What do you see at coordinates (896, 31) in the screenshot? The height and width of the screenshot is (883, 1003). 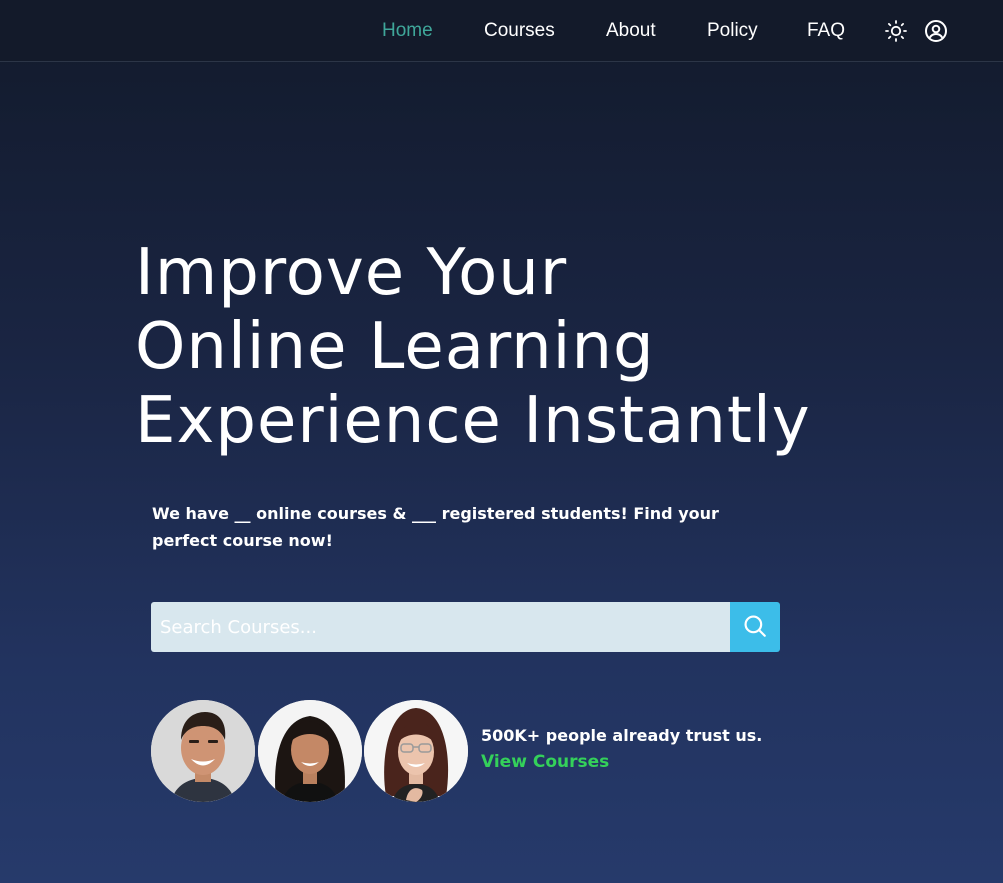 I see `sun-icon` at bounding box center [896, 31].